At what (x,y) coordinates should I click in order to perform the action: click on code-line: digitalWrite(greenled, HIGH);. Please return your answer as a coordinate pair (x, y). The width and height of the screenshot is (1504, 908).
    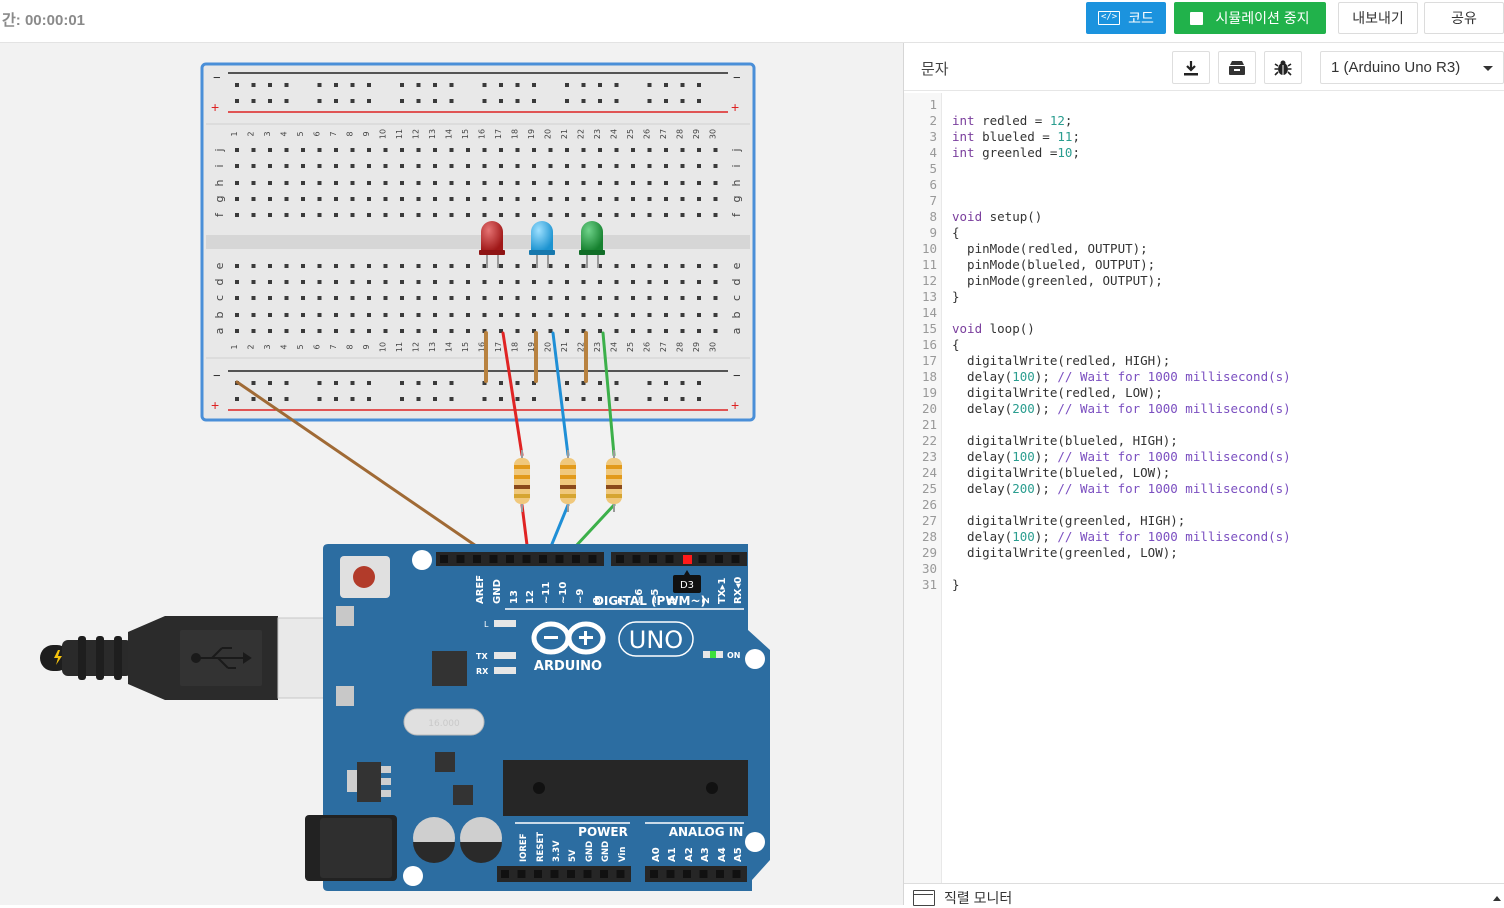
    Looking at the image, I should click on (1068, 520).